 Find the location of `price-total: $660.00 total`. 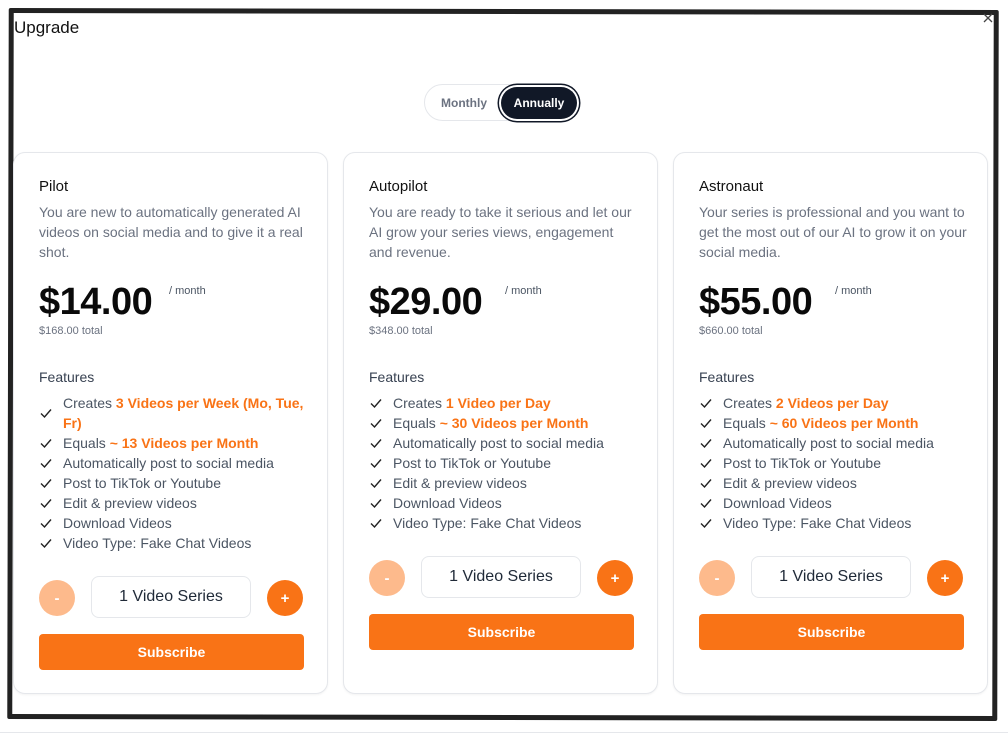

price-total: $660.00 total is located at coordinates (731, 331).